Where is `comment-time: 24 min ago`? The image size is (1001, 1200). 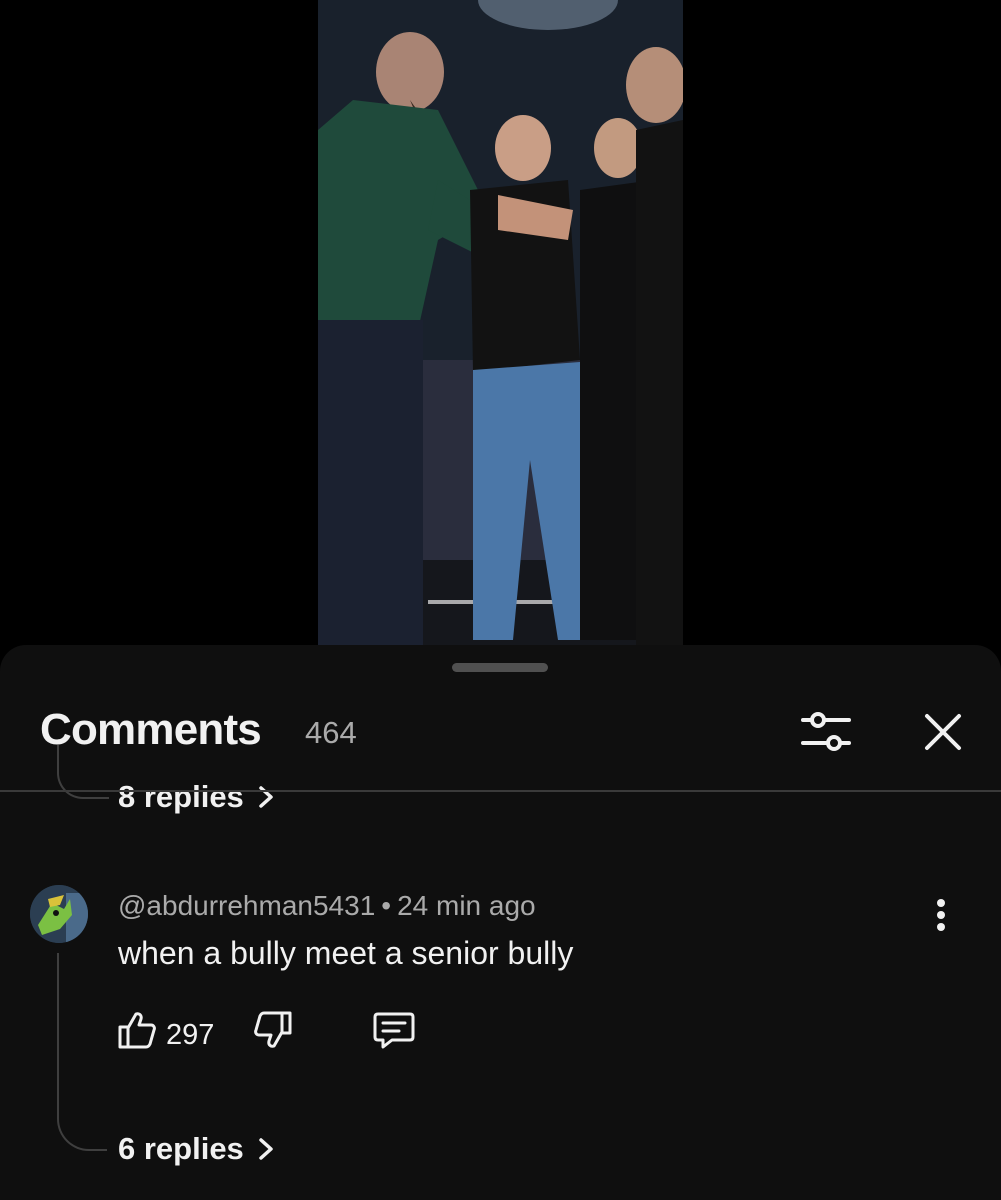 comment-time: 24 min ago is located at coordinates (466, 905).